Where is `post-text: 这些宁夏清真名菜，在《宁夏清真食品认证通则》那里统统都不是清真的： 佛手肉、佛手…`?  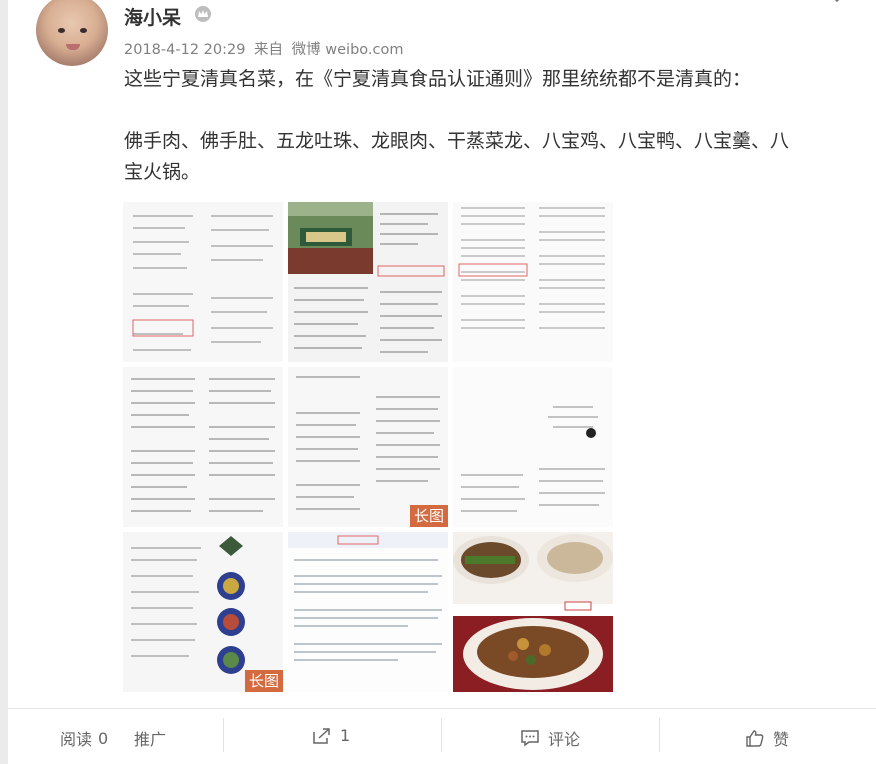
post-text: 这些宁夏清真名菜，在《宁夏清真食品认证通则》那里统统都不是清真的： 佛手肉、佛手… is located at coordinates (484, 126).